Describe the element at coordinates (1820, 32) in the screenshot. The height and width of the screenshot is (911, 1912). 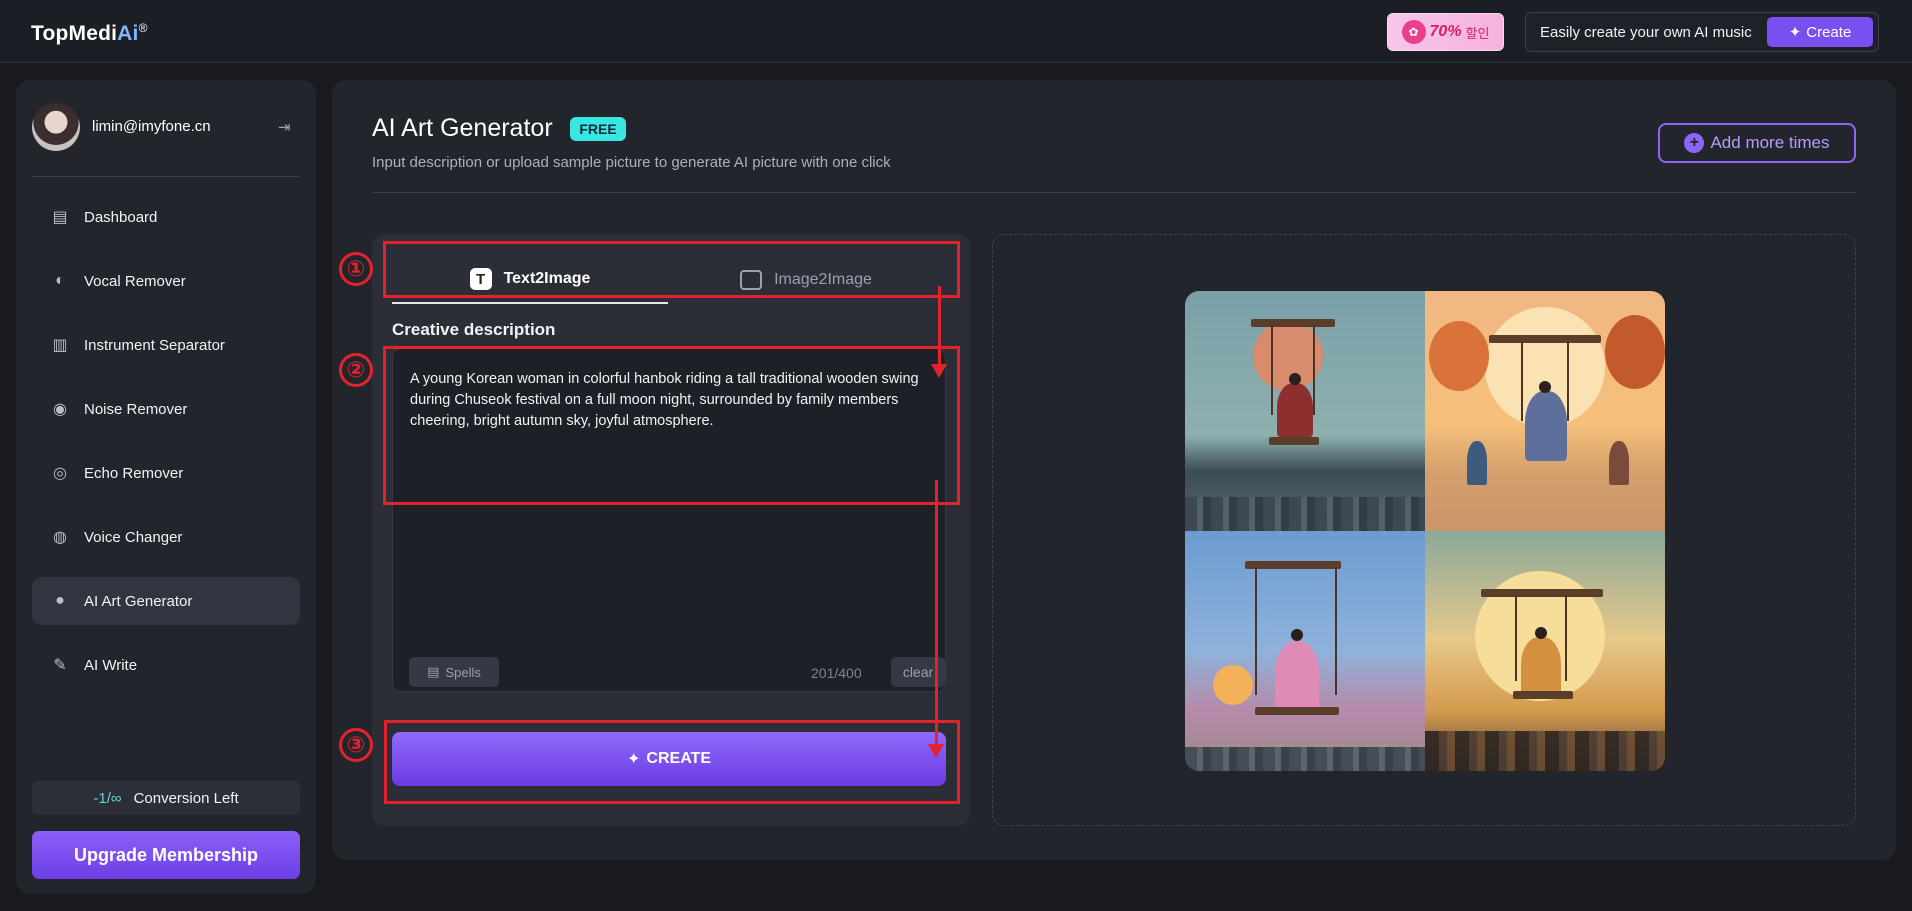
I see `music-create-button: ✦ Create` at that location.